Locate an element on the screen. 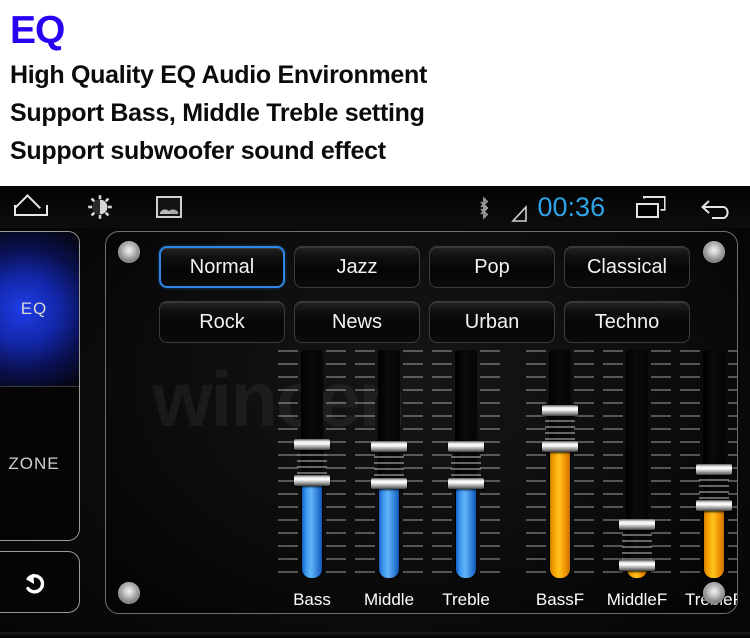  preset-button-normal: Normal is located at coordinates (222, 267).